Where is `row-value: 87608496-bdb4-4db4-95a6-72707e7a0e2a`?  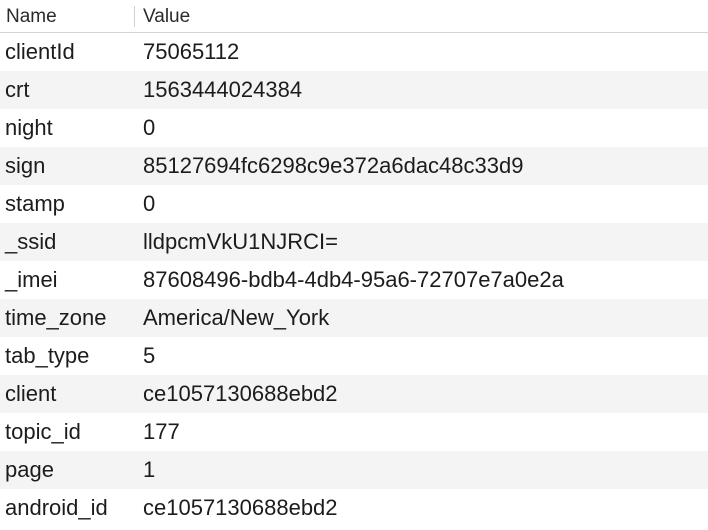 row-value: 87608496-bdb4-4db4-95a6-72707e7a0e2a is located at coordinates (353, 279).